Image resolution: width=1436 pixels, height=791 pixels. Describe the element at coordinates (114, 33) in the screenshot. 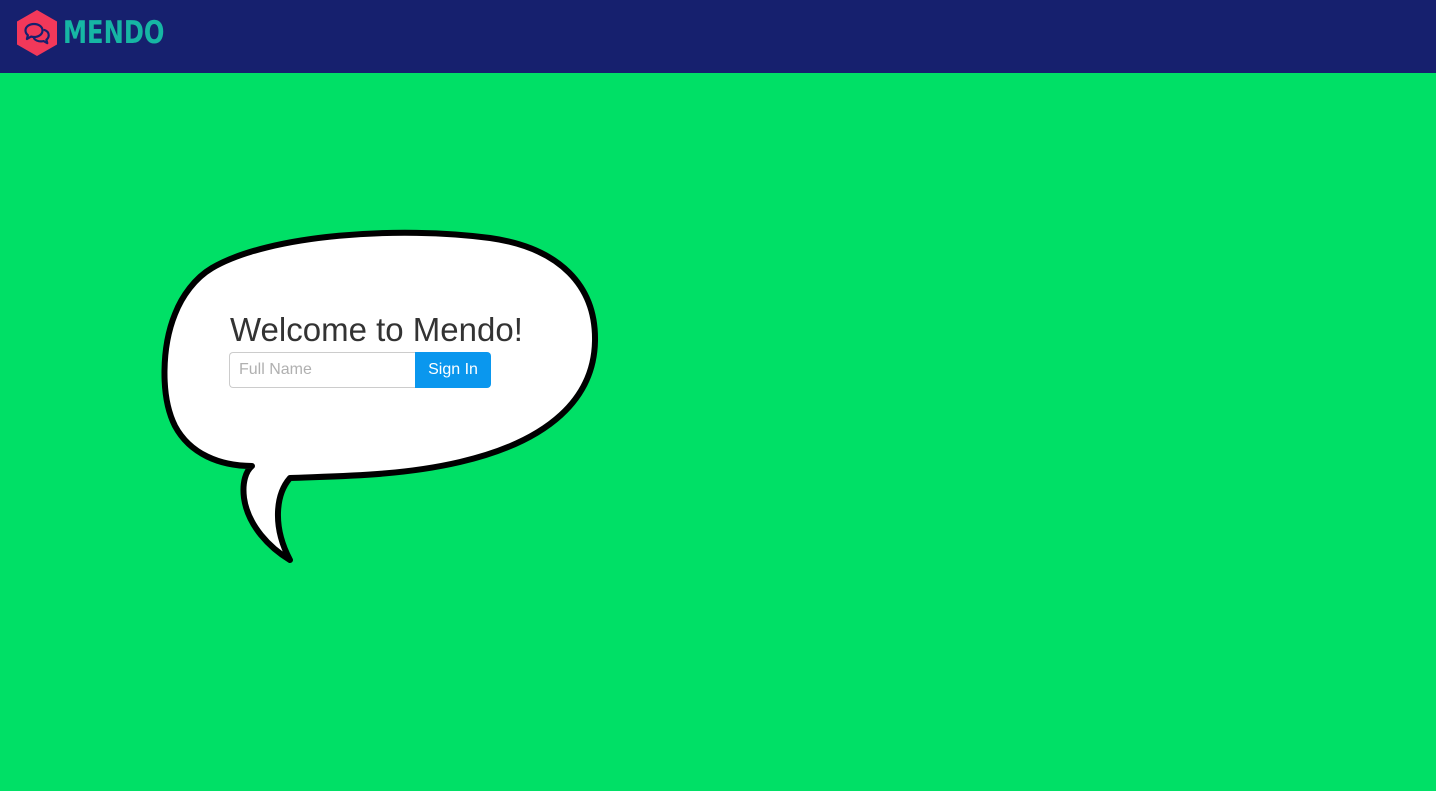

I see `brand-name: MENDO` at that location.